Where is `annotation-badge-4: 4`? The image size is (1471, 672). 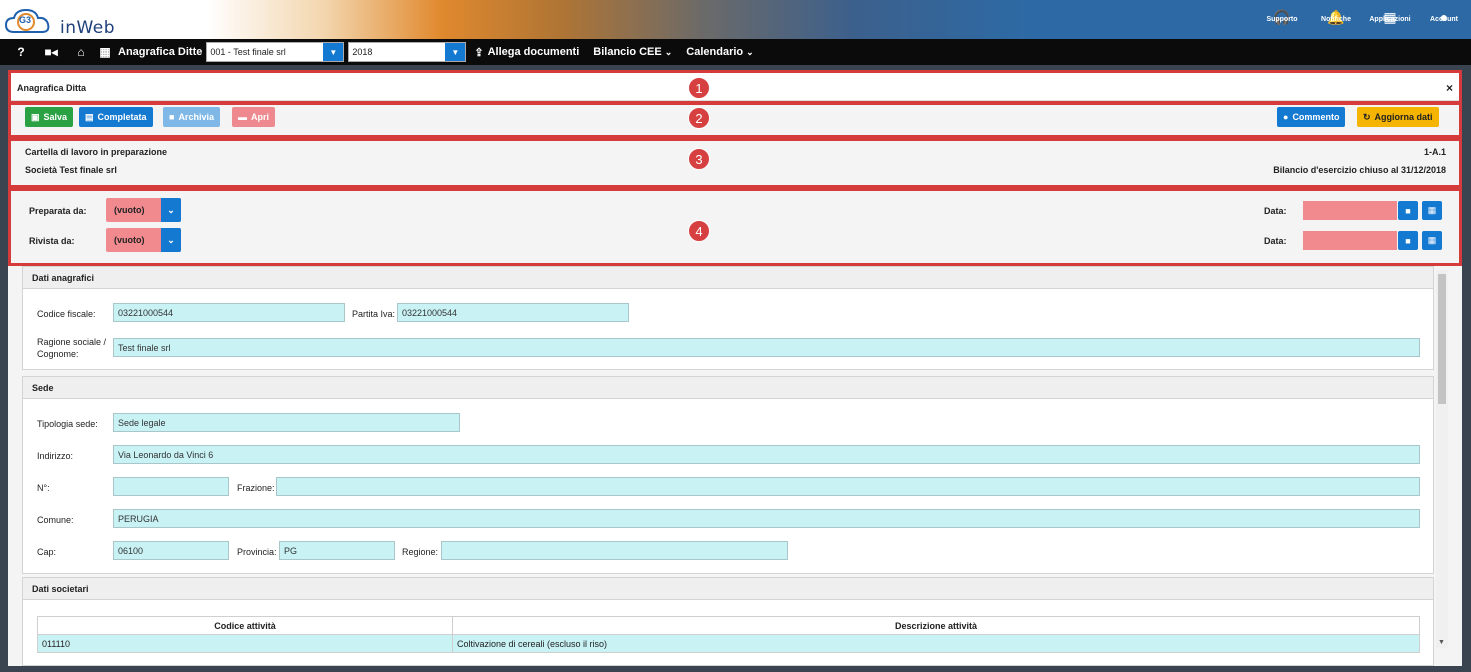 annotation-badge-4: 4 is located at coordinates (699, 231).